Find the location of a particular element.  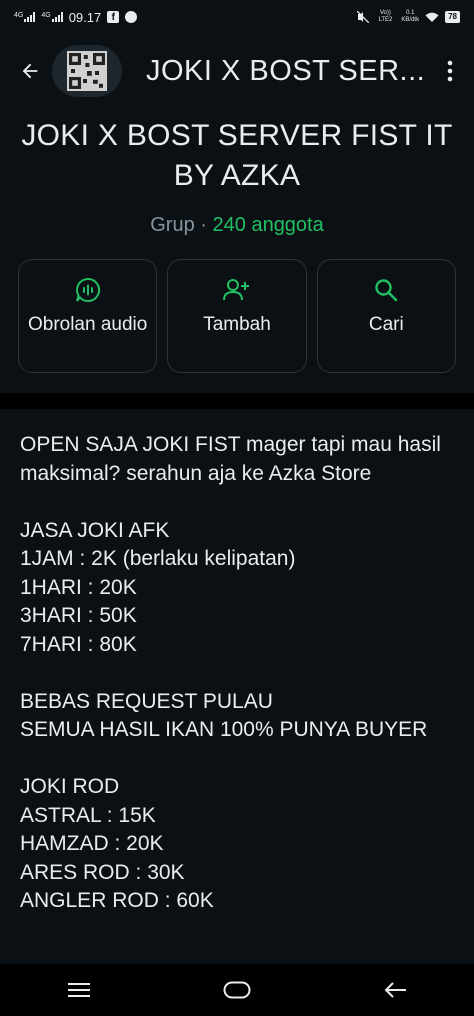

facebook-icon: f is located at coordinates (113, 17).